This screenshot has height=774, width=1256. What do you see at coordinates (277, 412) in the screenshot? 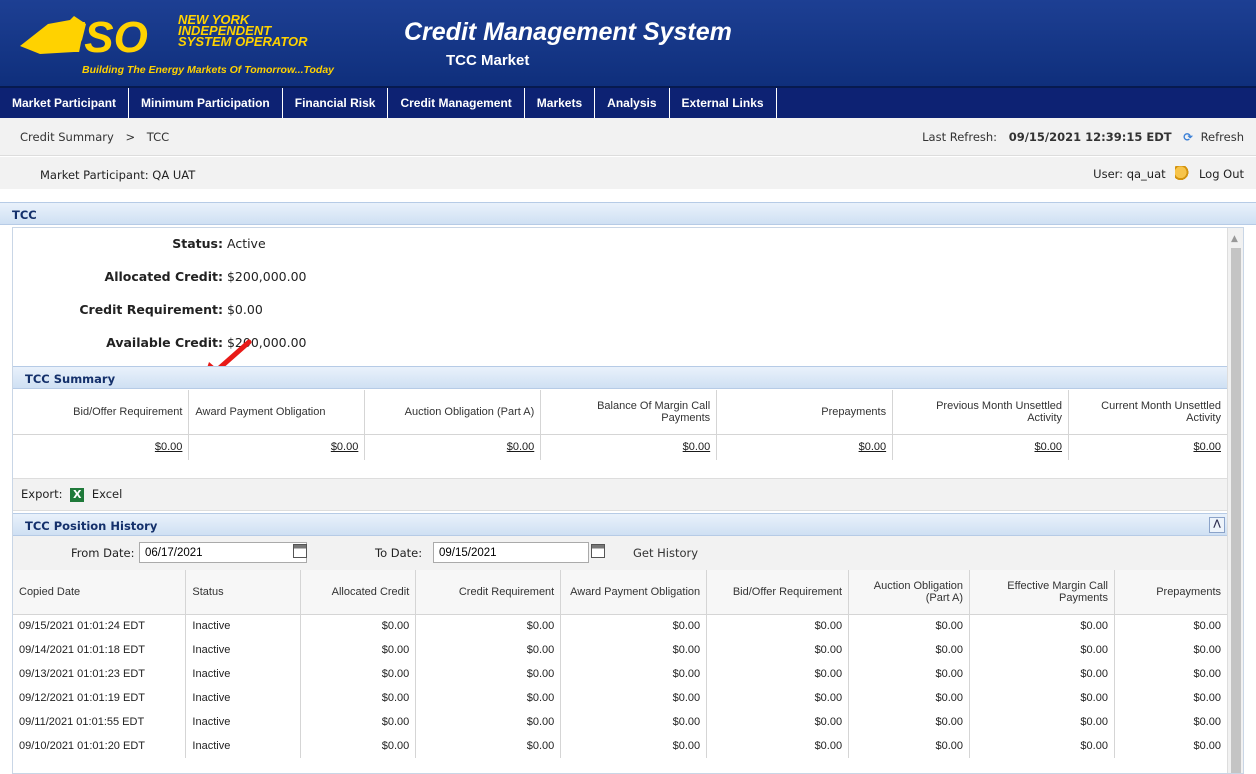
I see `summary-col-award-payment: Award Payment Obligation` at bounding box center [277, 412].